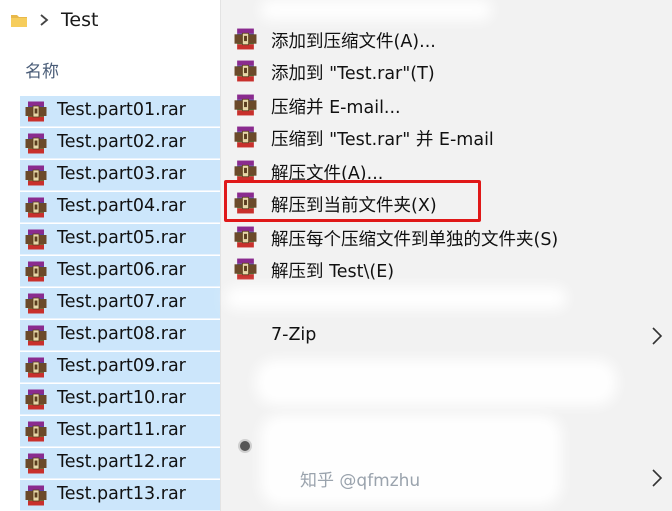  I want to click on menu-item-label: 7-Zip, so click(294, 335).